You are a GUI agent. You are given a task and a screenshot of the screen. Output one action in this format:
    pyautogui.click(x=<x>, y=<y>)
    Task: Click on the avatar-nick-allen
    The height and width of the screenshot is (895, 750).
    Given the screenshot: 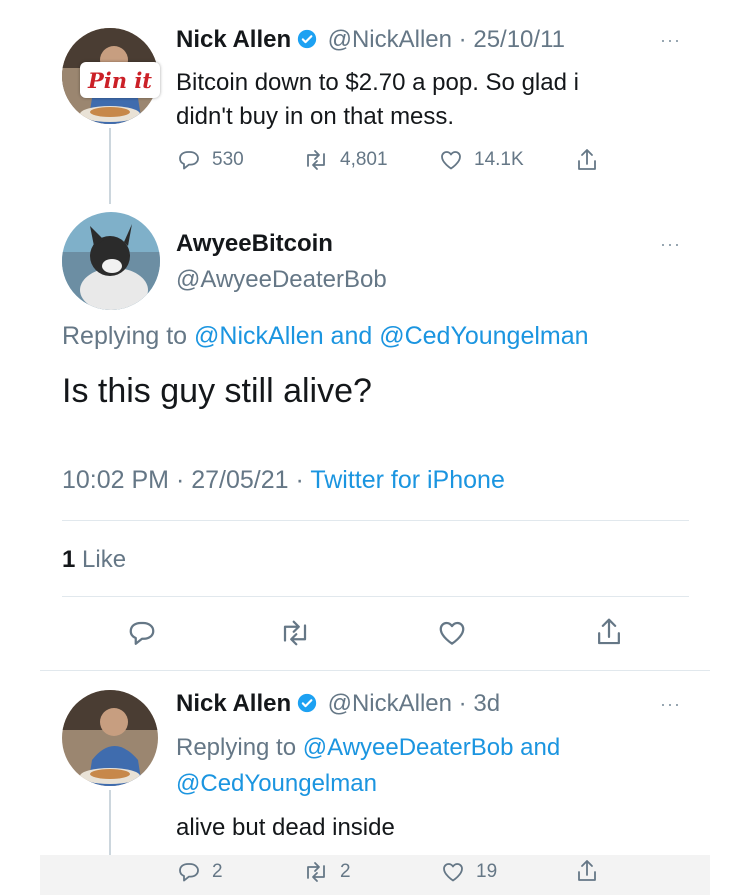 What is the action you would take?
    pyautogui.click(x=110, y=738)
    